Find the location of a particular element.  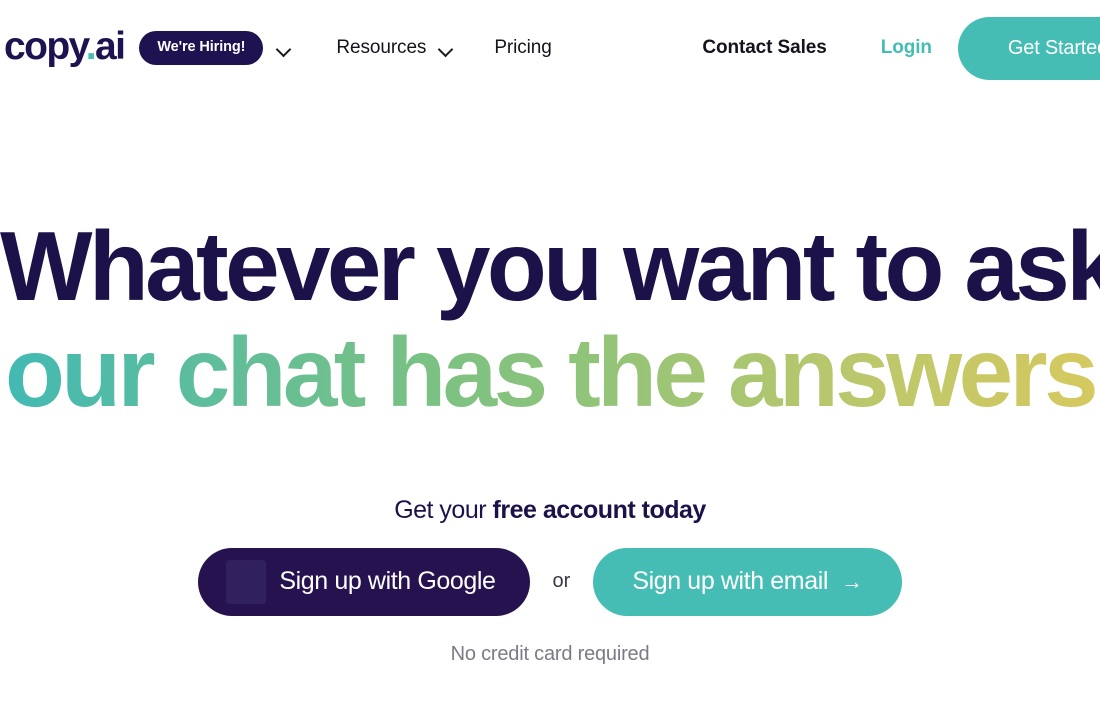

sign-up-with-google-button: Sign up with Google is located at coordinates (364, 581).